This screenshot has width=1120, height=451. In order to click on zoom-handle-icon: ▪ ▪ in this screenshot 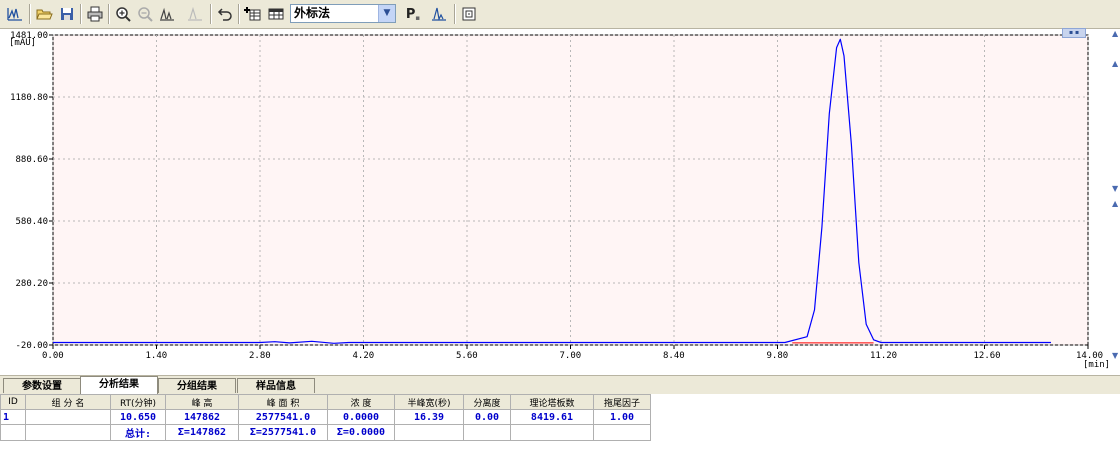, I will do `click(1074, 33)`.